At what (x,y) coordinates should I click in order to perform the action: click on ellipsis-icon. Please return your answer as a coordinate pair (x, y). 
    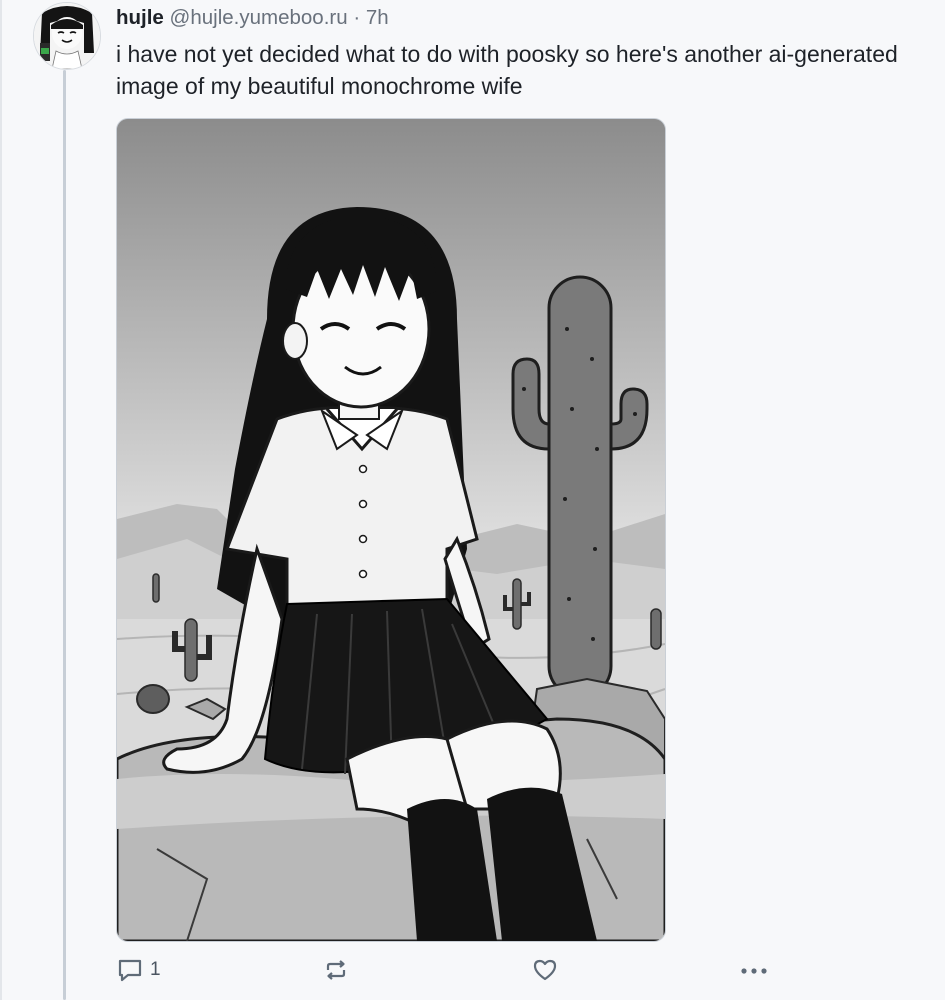
    Looking at the image, I should click on (754, 971).